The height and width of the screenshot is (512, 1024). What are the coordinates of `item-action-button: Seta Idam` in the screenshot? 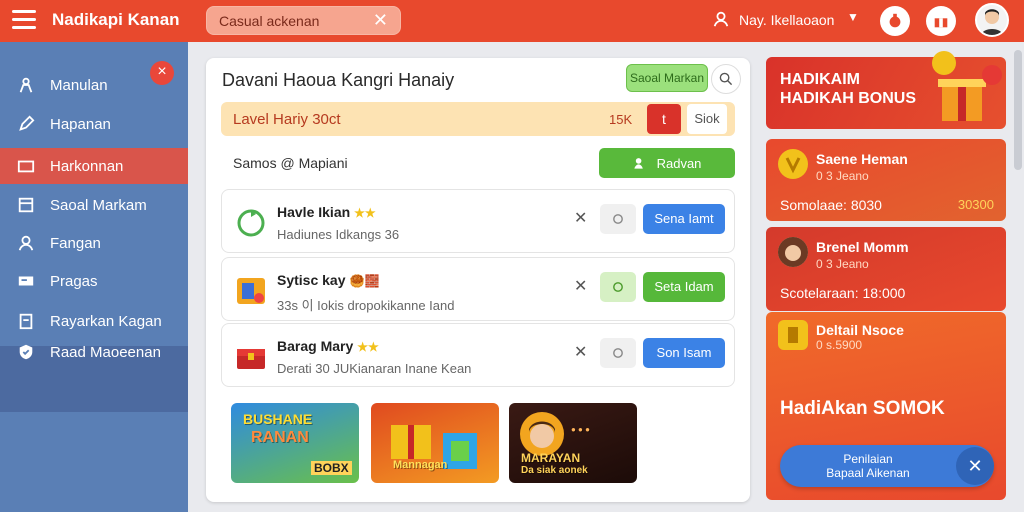 It's located at (684, 287).